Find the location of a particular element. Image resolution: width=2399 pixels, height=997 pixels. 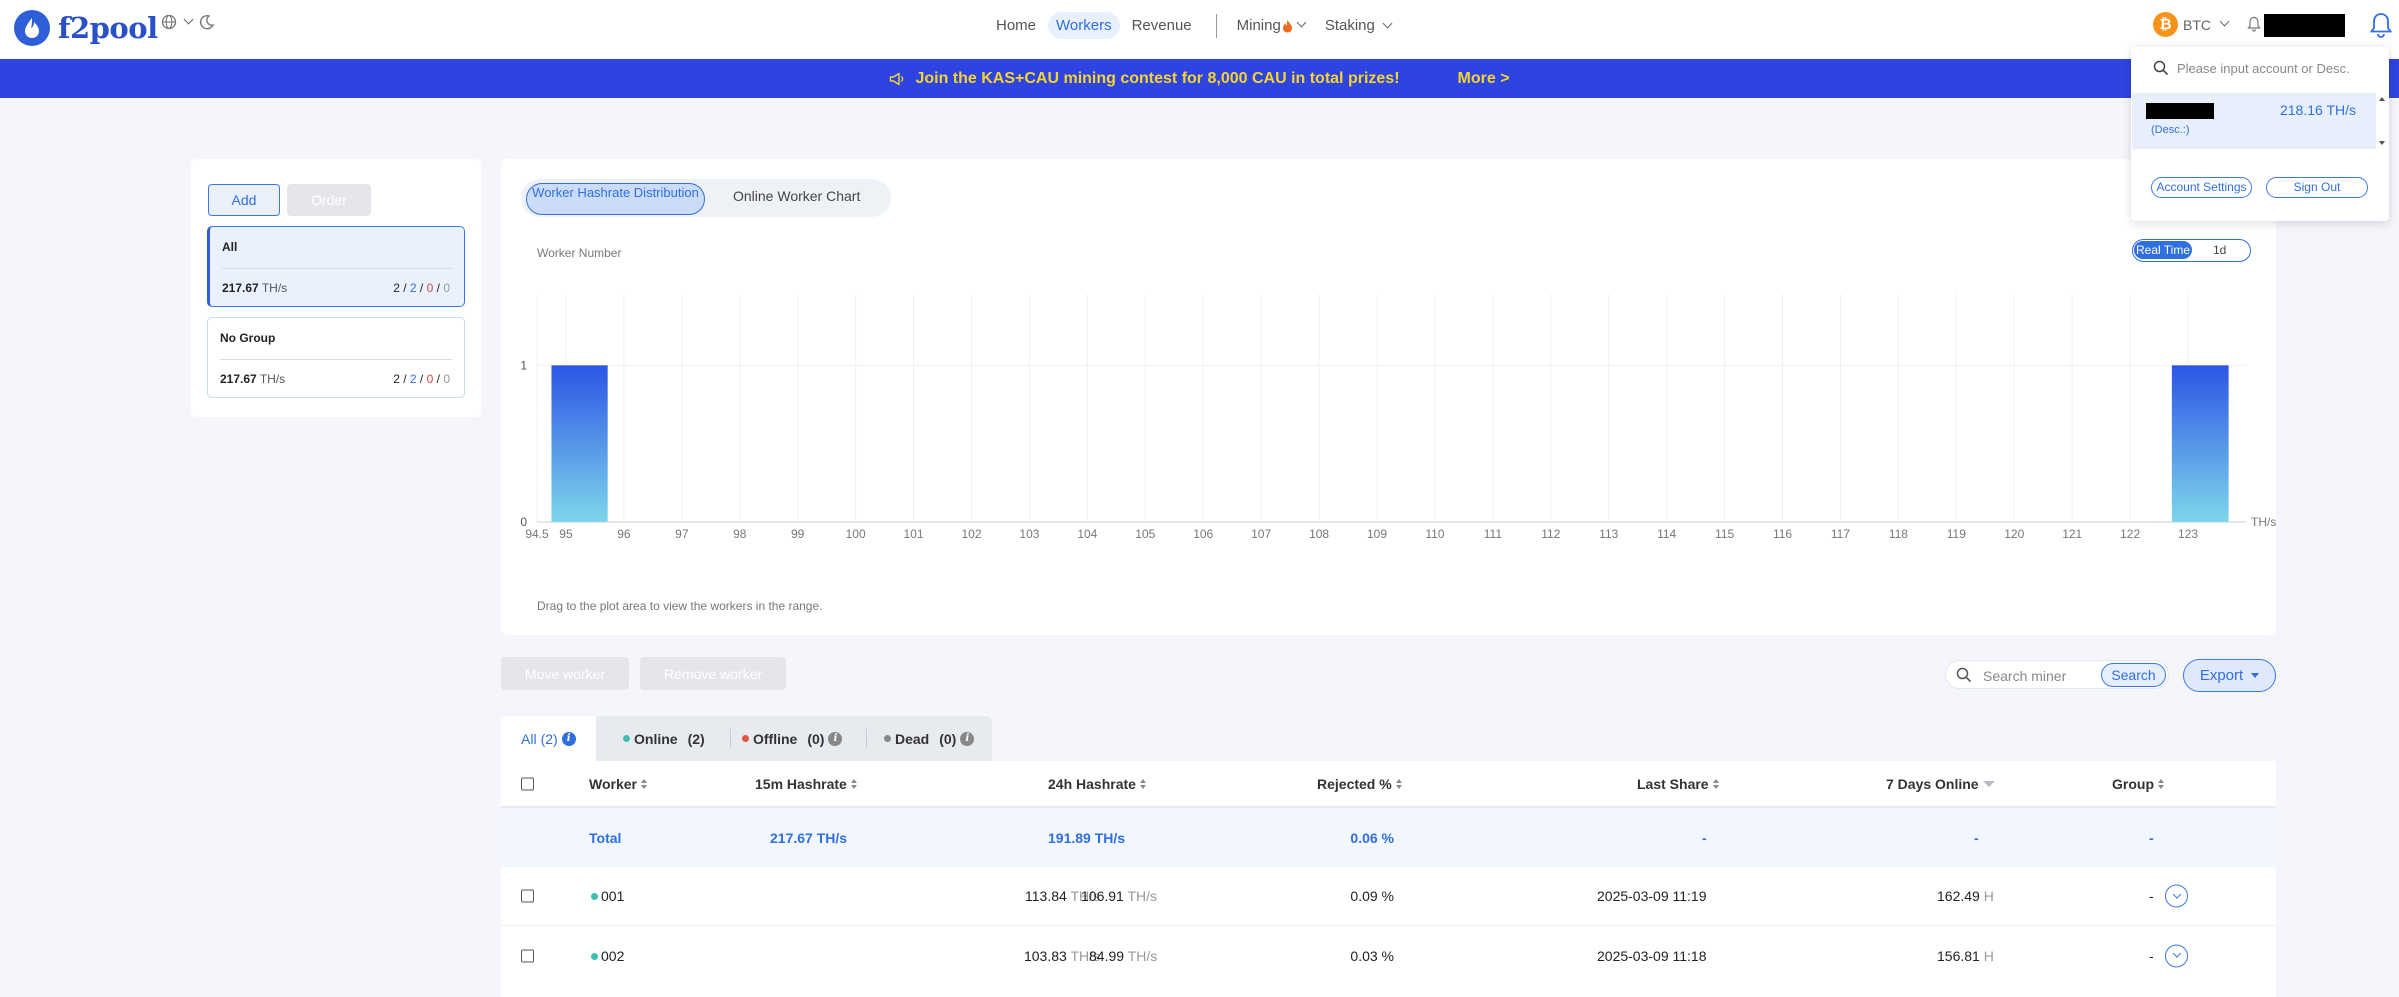

search-icon is located at coordinates (1964, 675).